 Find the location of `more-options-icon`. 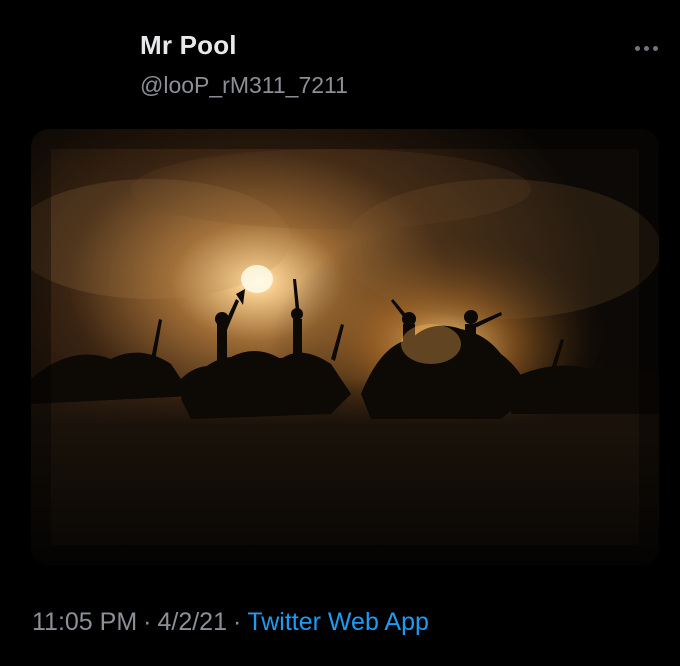

more-options-icon is located at coordinates (646, 48).